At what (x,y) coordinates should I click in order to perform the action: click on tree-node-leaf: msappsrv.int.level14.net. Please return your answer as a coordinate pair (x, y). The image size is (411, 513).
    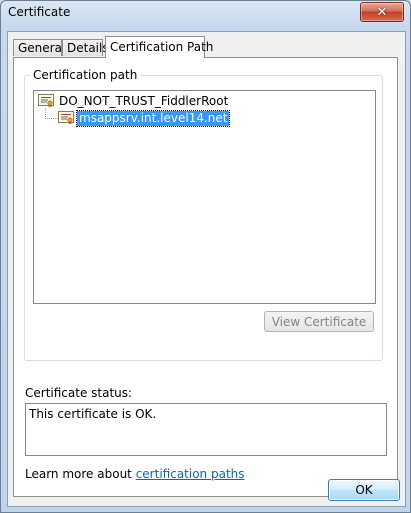
    Looking at the image, I should click on (144, 118).